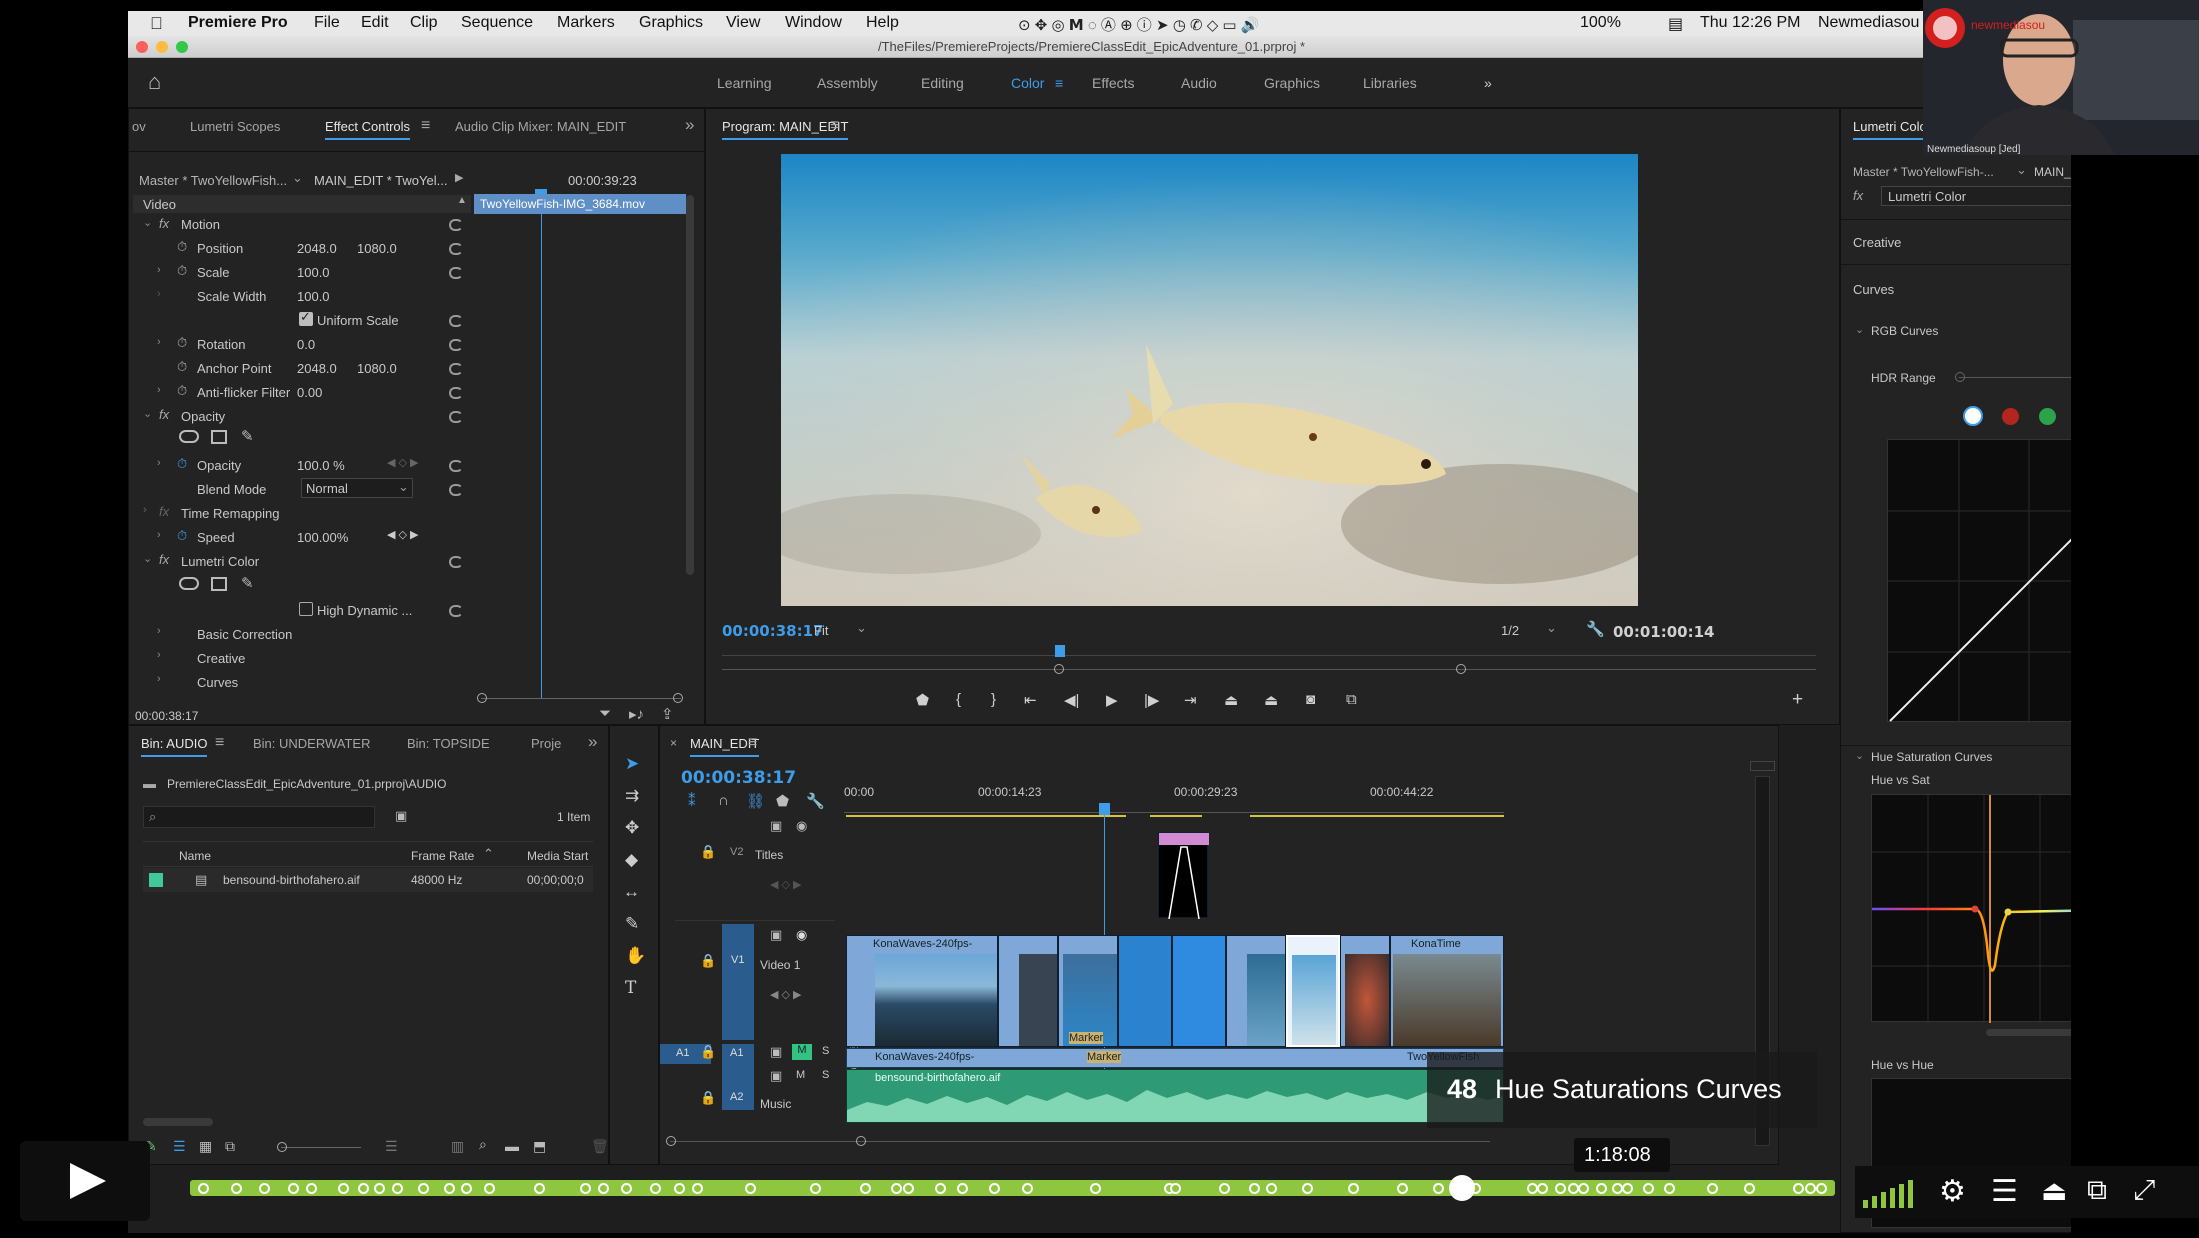 The width and height of the screenshot is (2199, 1238). What do you see at coordinates (1088, 991) in the screenshot?
I see `clip-underwater: Marker` at bounding box center [1088, 991].